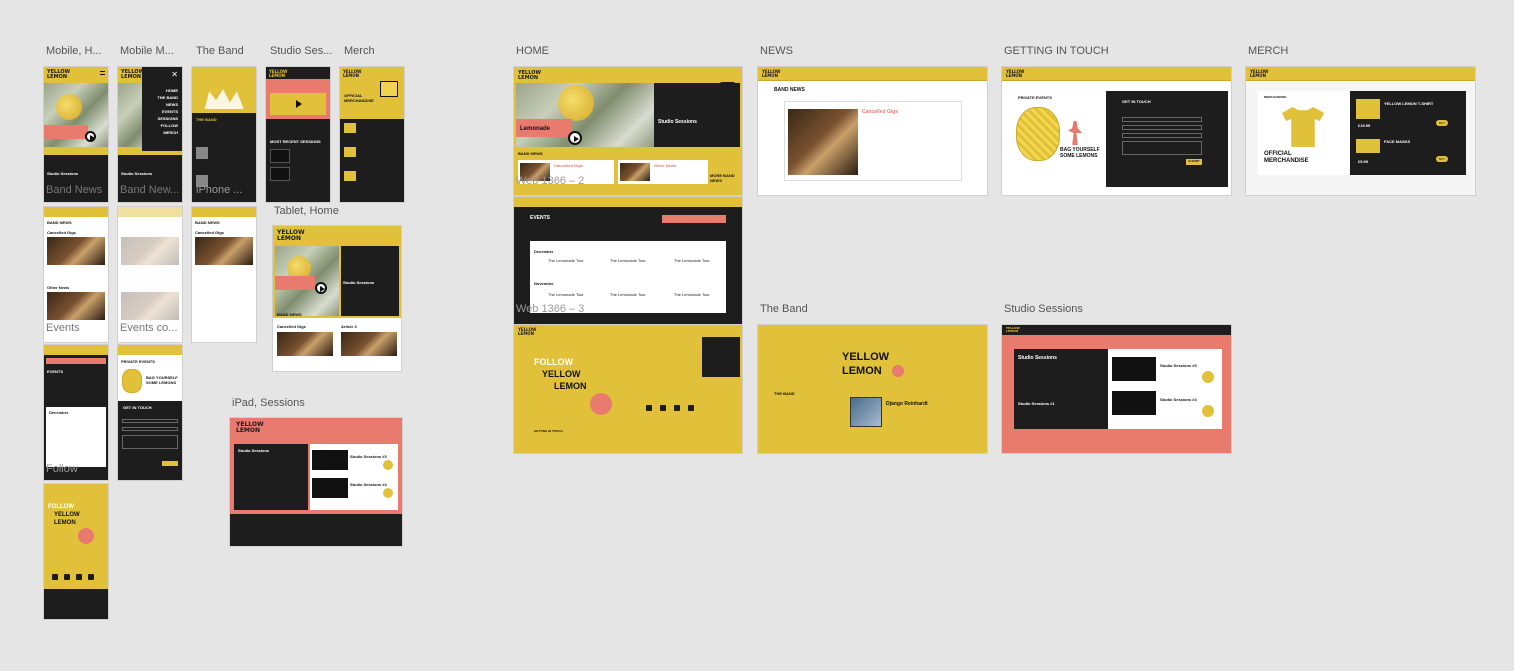 Image resolution: width=1514 pixels, height=671 pixels. I want to click on artboard-label: GETTING IN TOUCH, so click(1056, 51).